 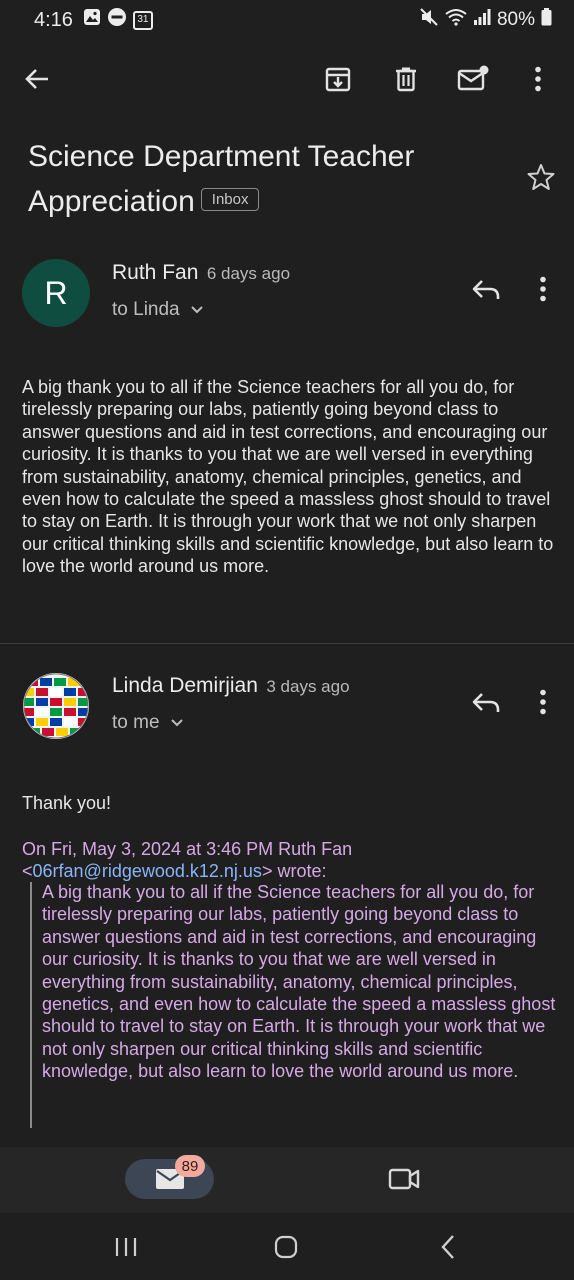 I want to click on image-icon, so click(x=92, y=20).